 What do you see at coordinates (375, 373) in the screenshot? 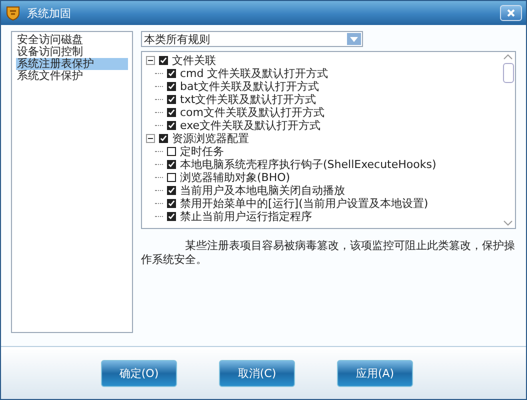
I see `dialog-button: 应用(A)` at bounding box center [375, 373].